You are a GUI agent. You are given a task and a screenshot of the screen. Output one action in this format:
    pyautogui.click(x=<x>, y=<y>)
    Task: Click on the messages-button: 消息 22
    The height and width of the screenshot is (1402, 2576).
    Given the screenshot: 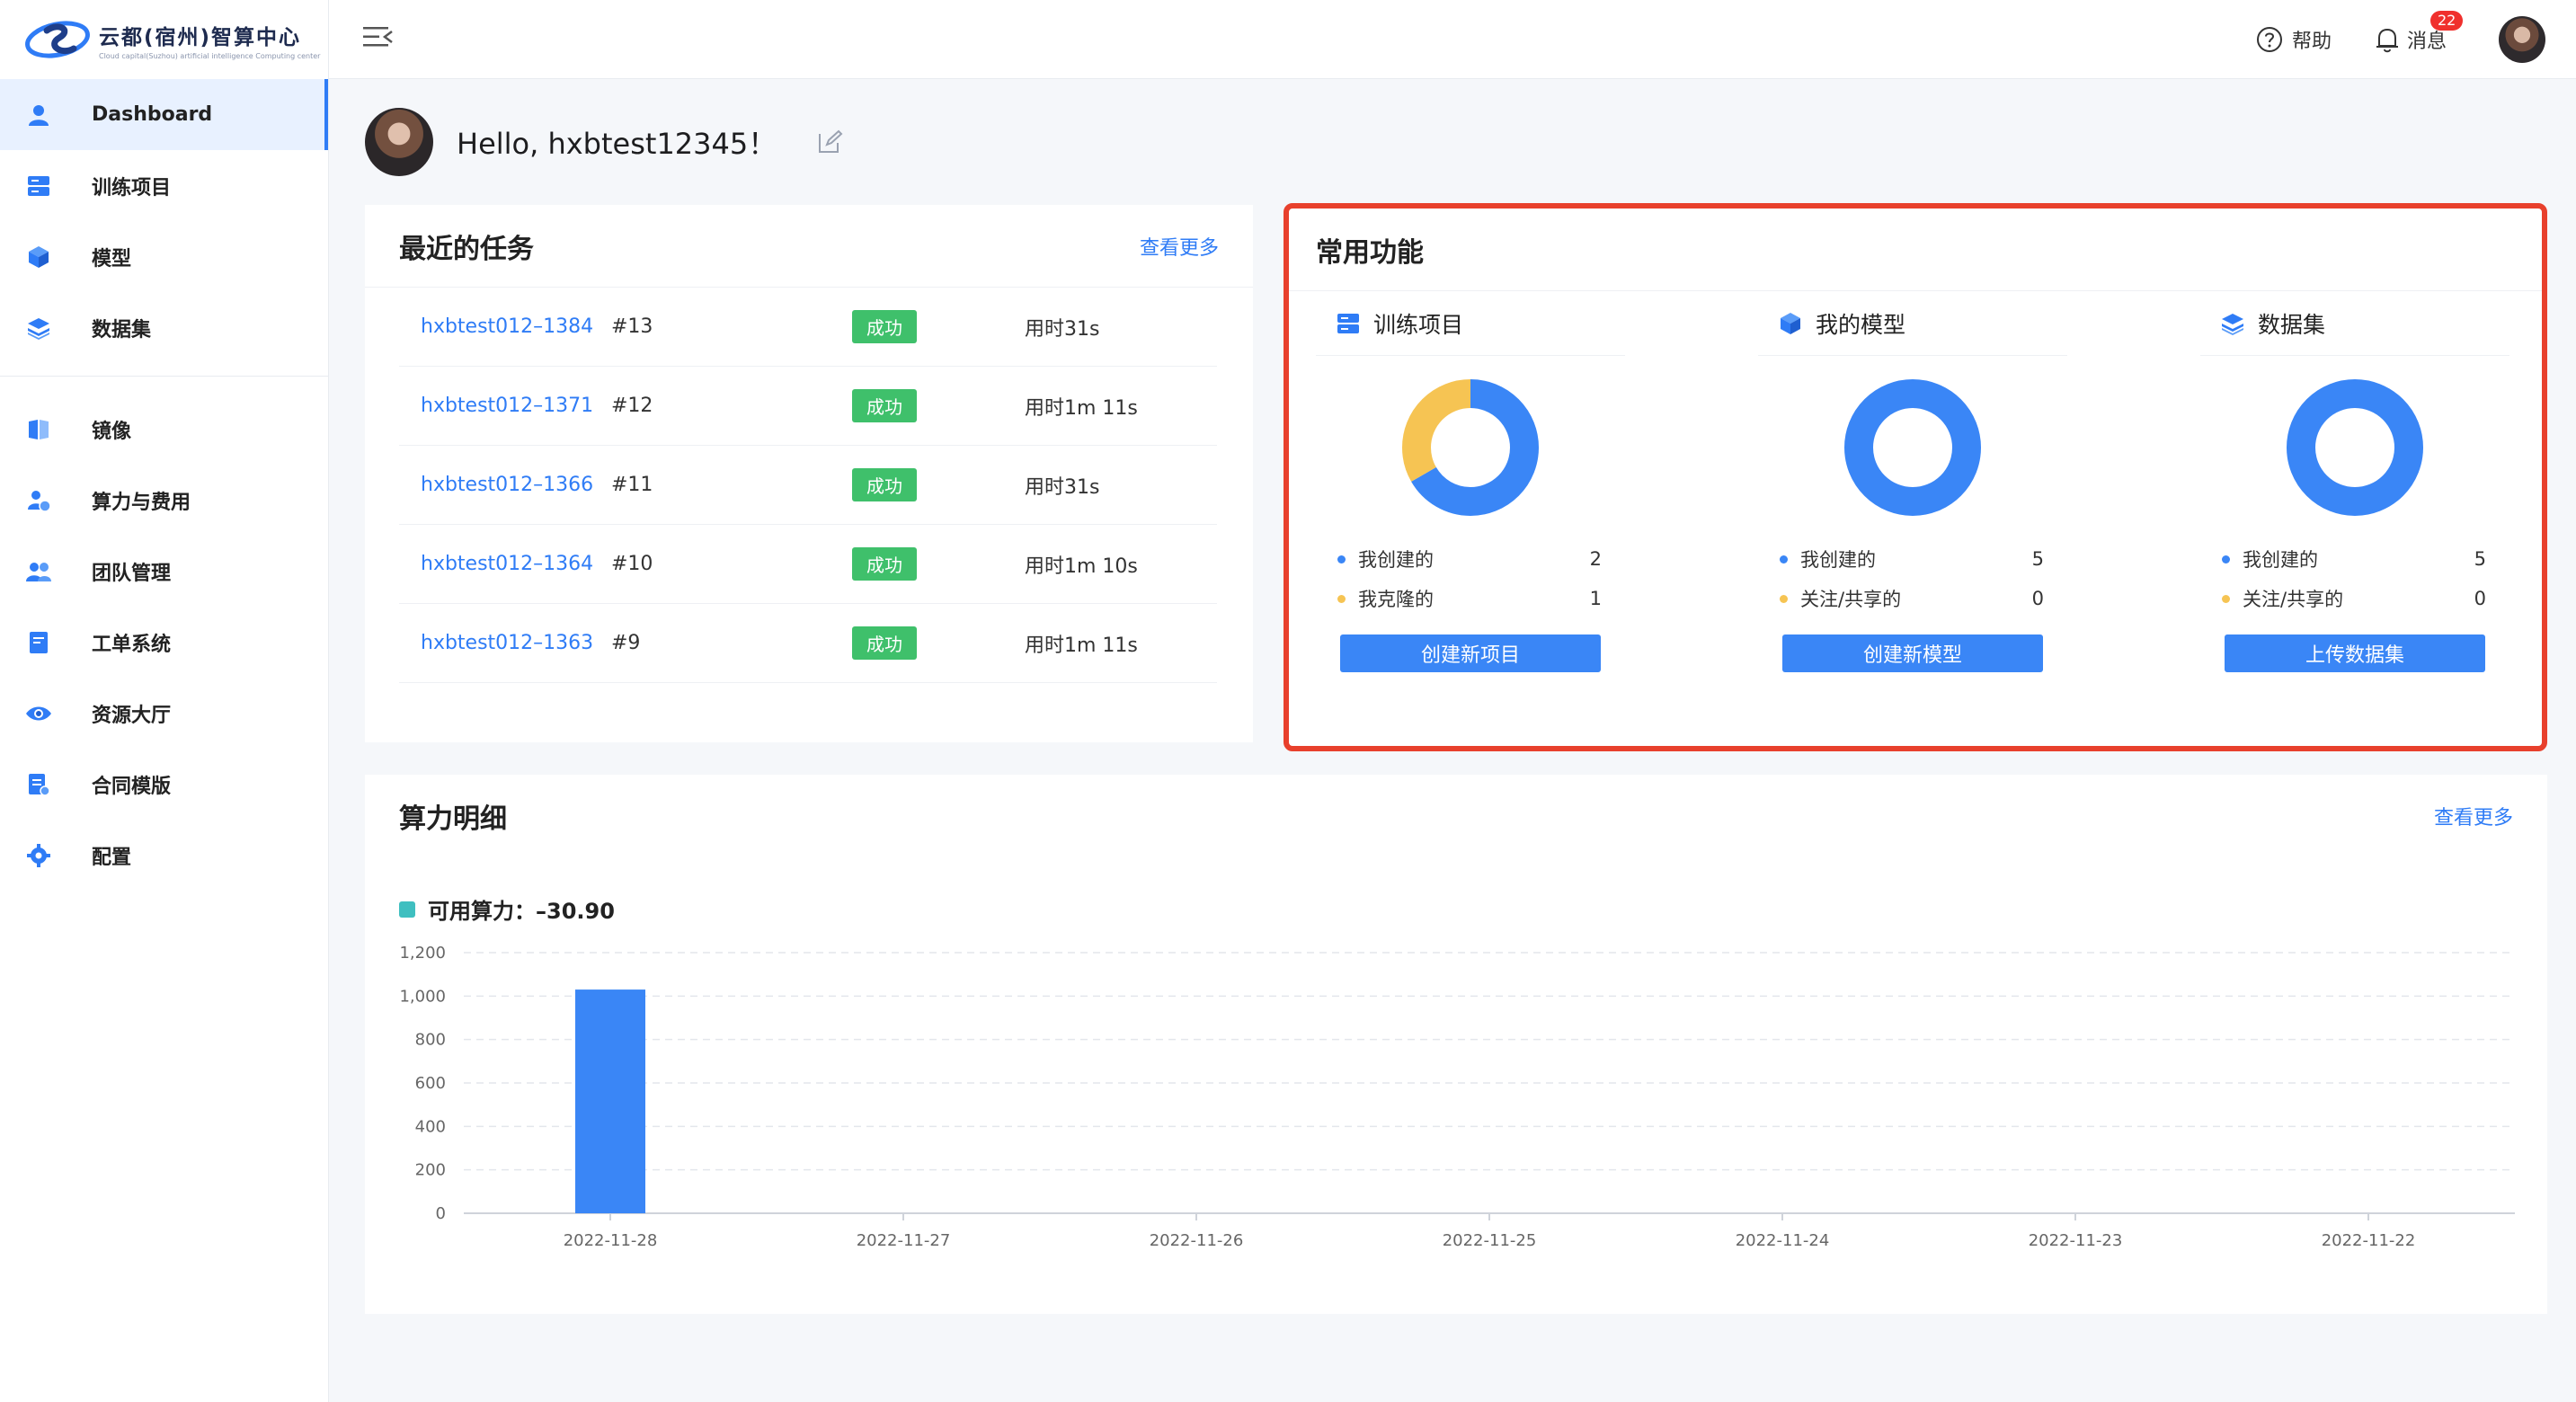 What is the action you would take?
    pyautogui.click(x=2419, y=32)
    